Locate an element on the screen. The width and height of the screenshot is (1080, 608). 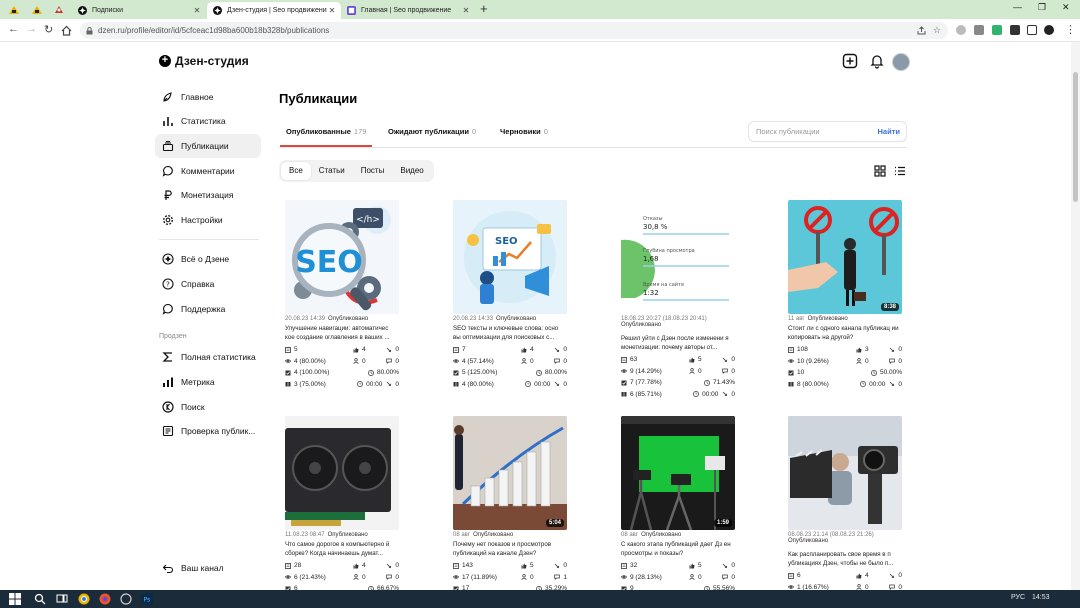
menu-dots-icon: ⋮ is located at coordinates (1070, 29).